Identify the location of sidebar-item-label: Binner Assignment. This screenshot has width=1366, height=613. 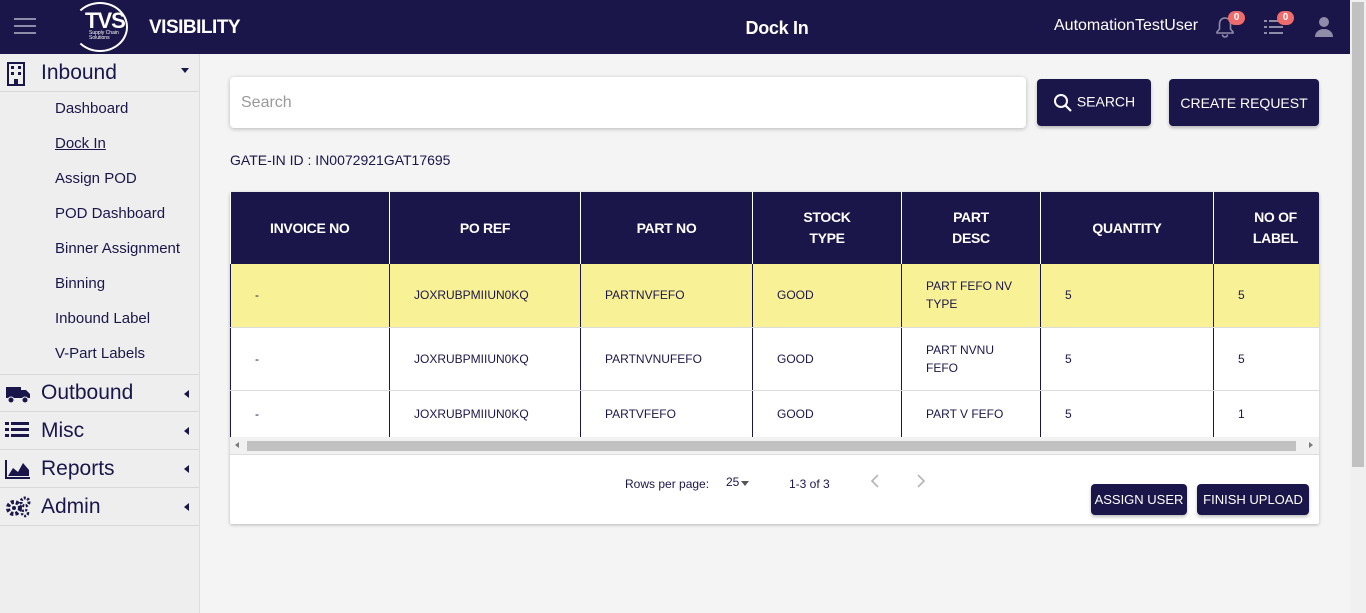
(118, 248).